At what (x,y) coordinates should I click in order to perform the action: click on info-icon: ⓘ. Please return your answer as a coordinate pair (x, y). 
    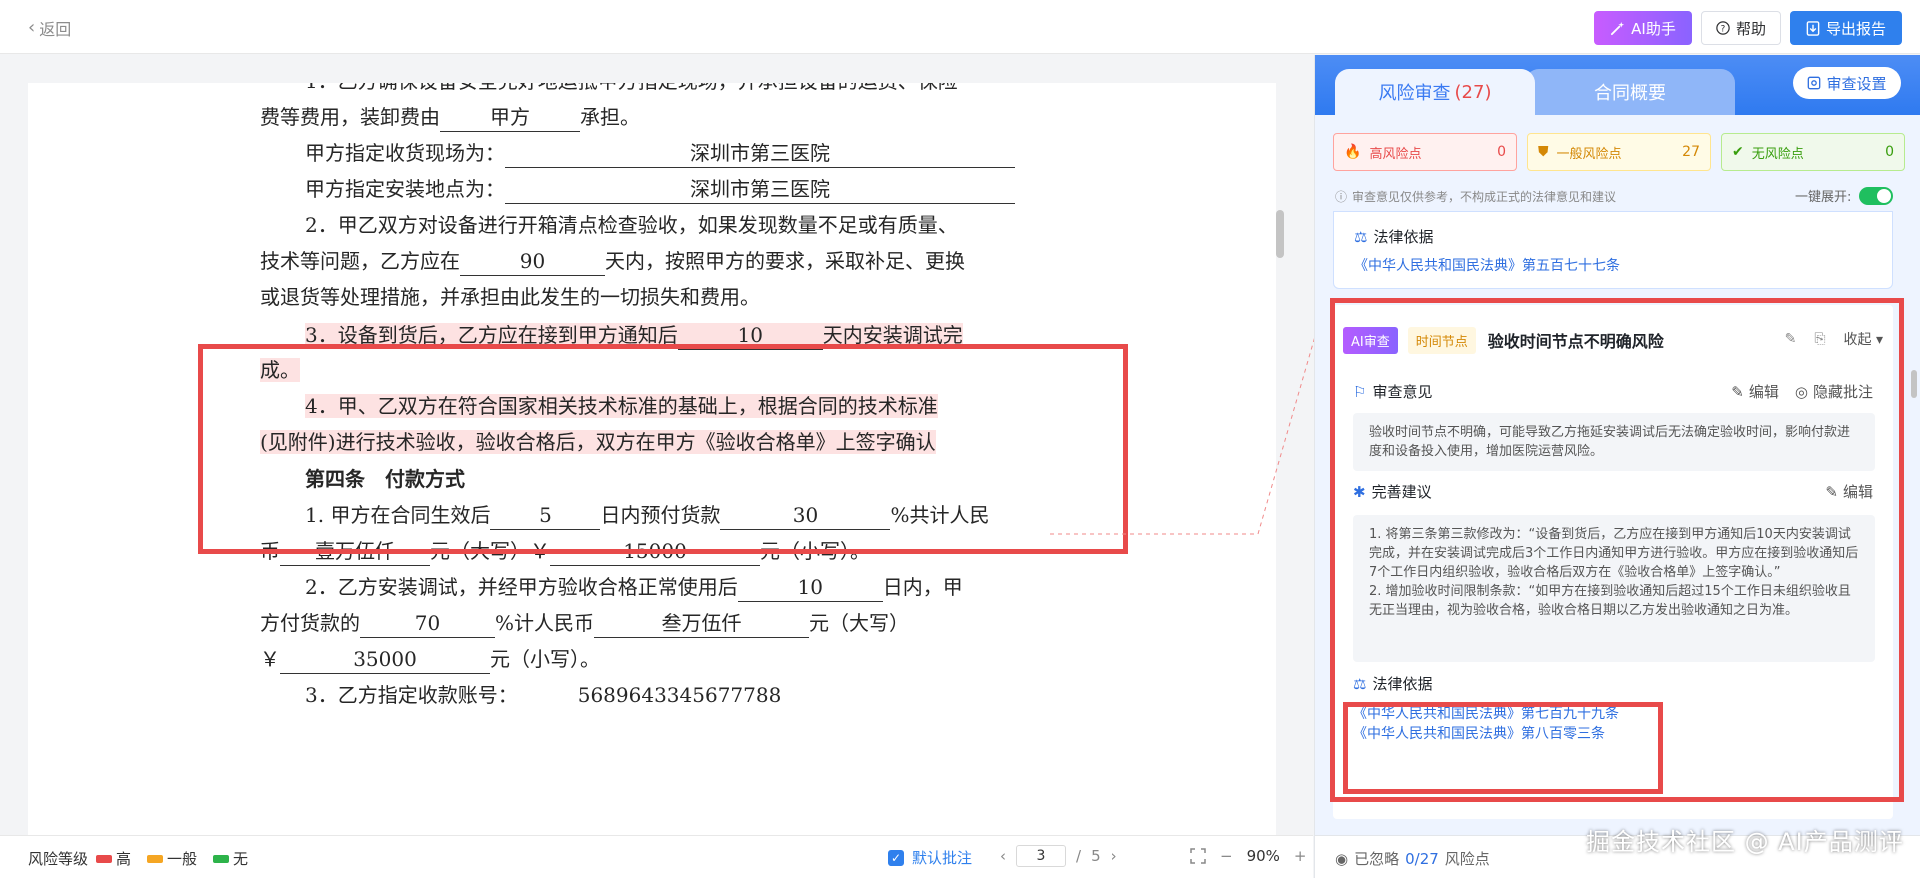
    Looking at the image, I should click on (1341, 197).